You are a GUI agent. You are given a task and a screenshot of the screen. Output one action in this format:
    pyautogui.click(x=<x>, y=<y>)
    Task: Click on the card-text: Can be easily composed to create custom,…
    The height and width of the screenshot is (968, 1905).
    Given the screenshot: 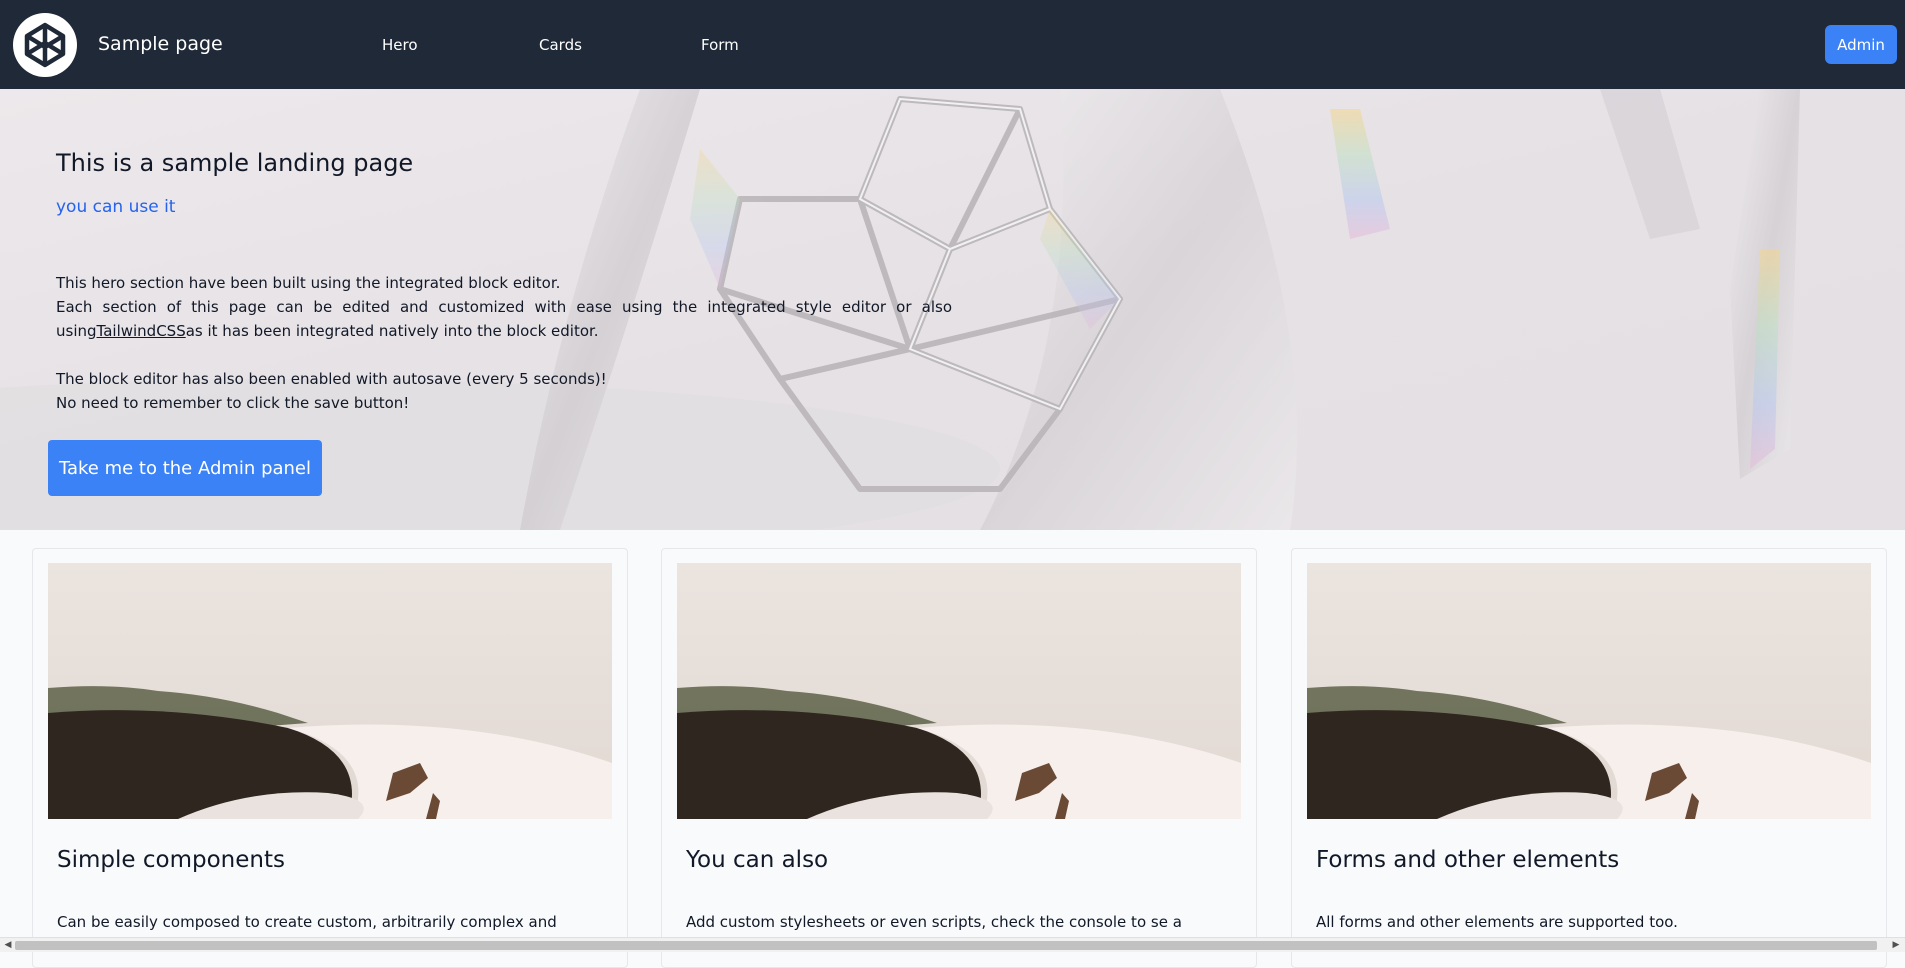 What is the action you would take?
    pyautogui.click(x=307, y=922)
    